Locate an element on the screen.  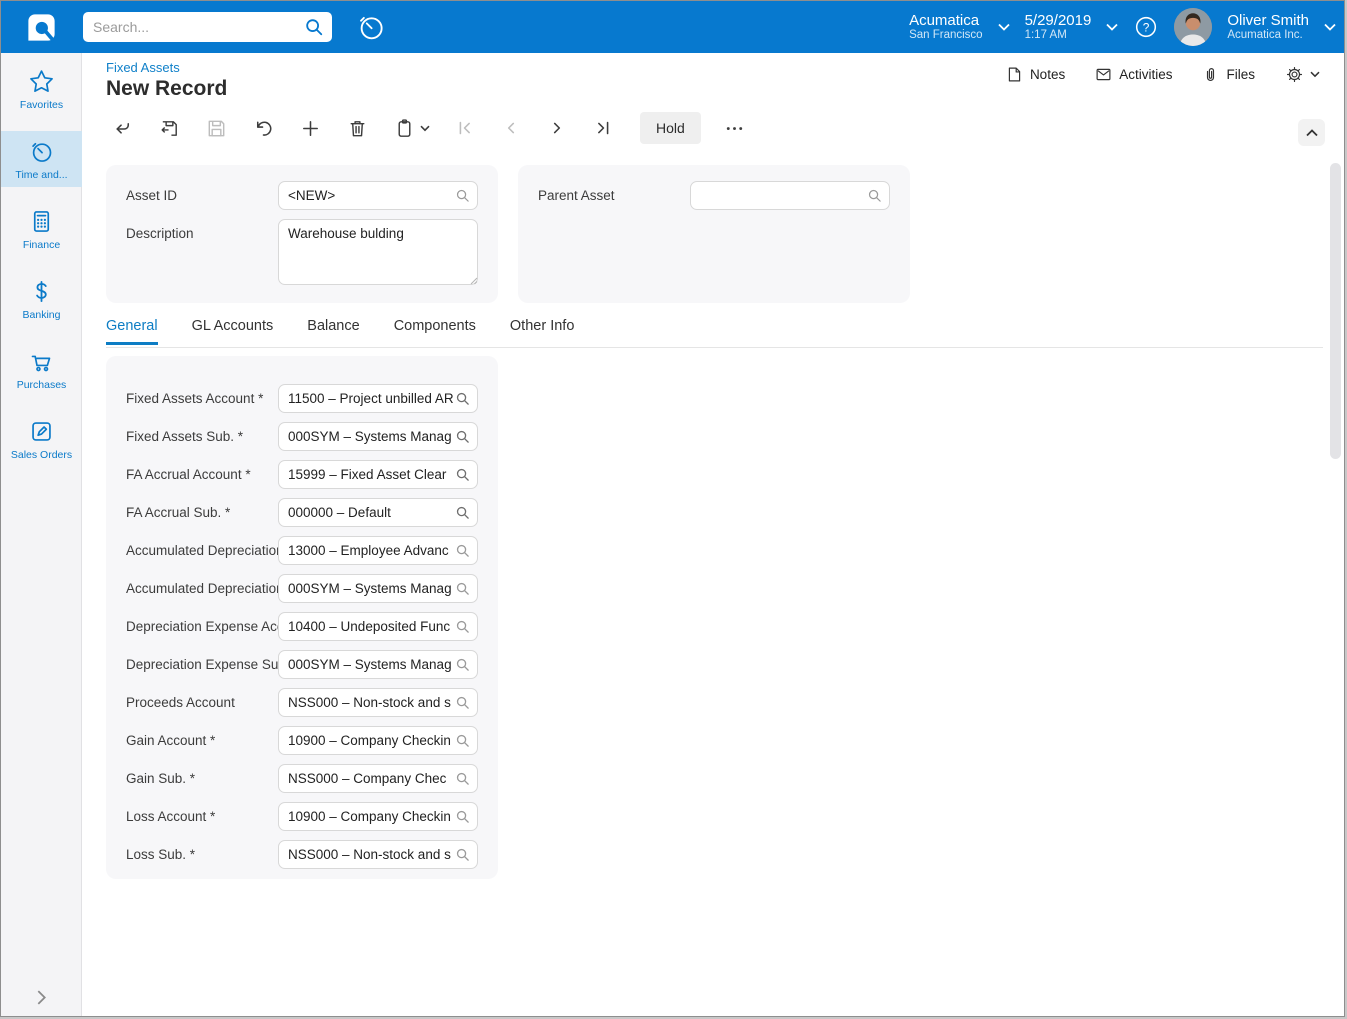
proceeds-account-input is located at coordinates (367, 702).